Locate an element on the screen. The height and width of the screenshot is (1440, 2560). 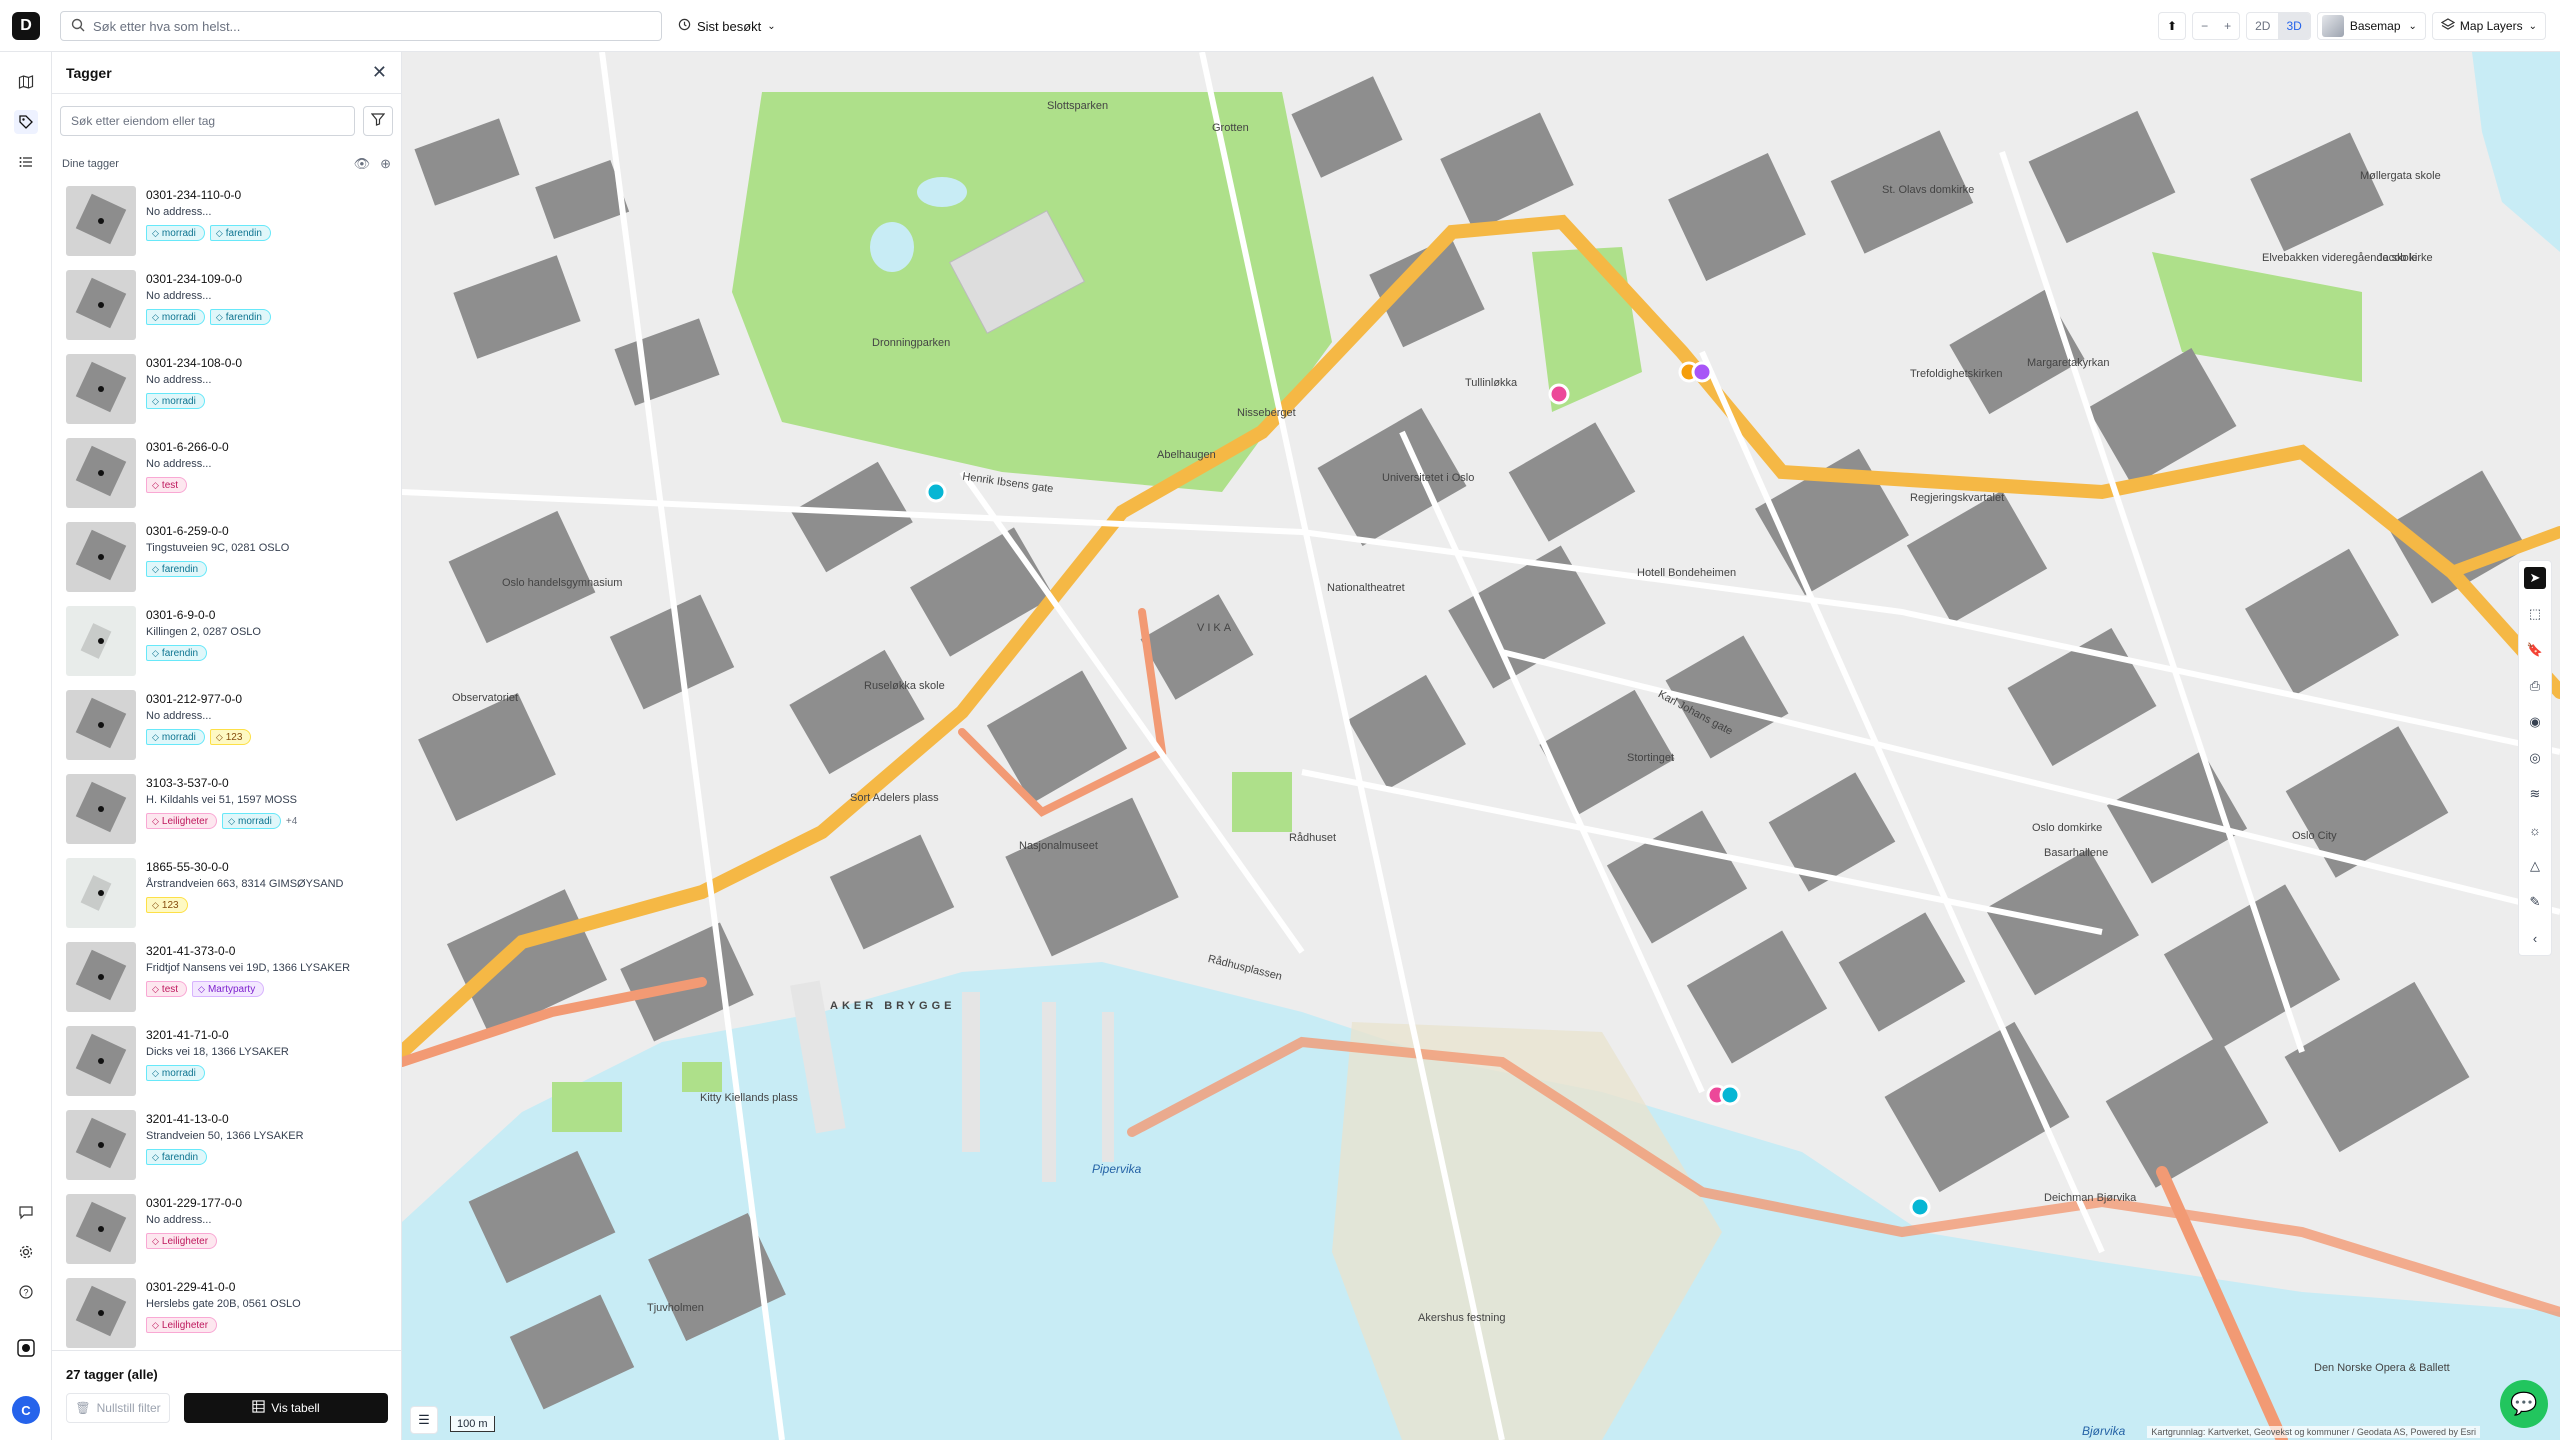
map-label: Stortinget is located at coordinates (1651, 758).